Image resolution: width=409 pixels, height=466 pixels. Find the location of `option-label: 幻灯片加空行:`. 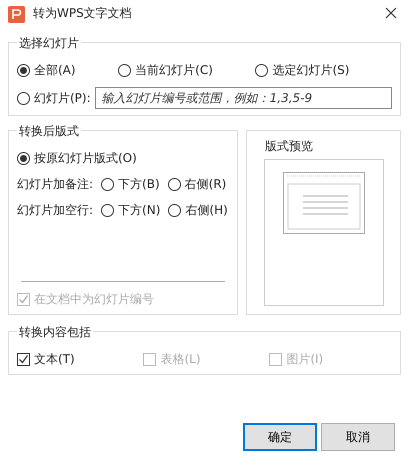

option-label: 幻灯片加空行: is located at coordinates (55, 210).